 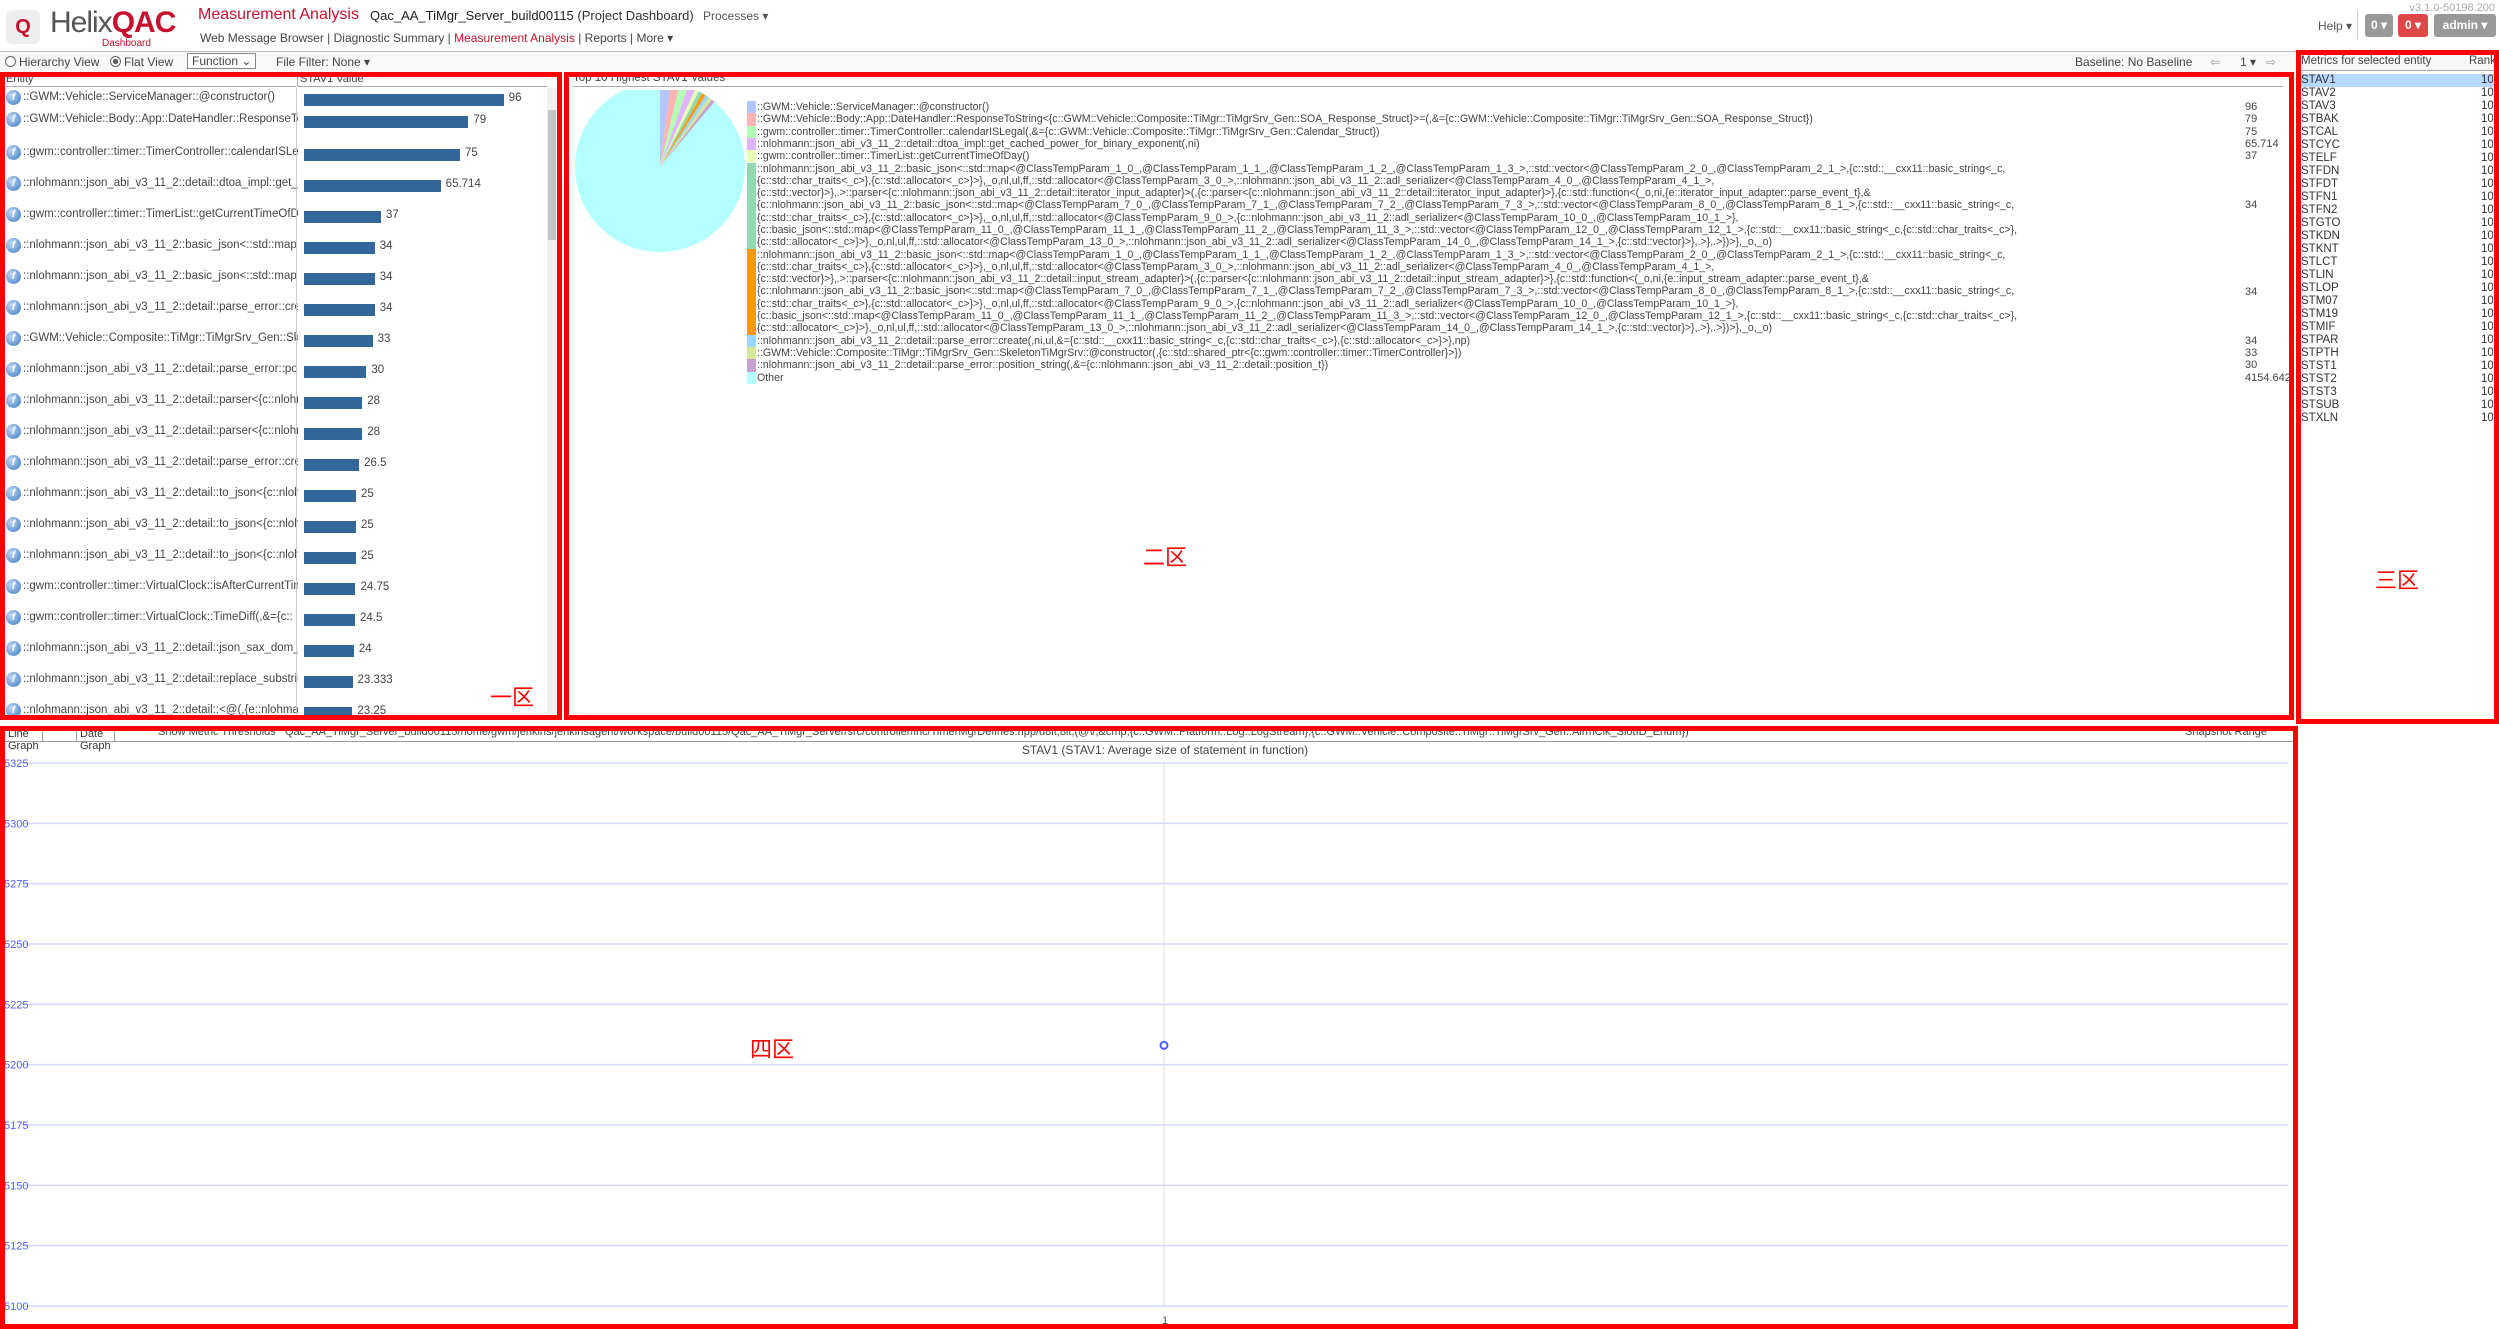 I want to click on helixqac-logo: Q HelixQAC Dashboard, so click(x=101, y=27).